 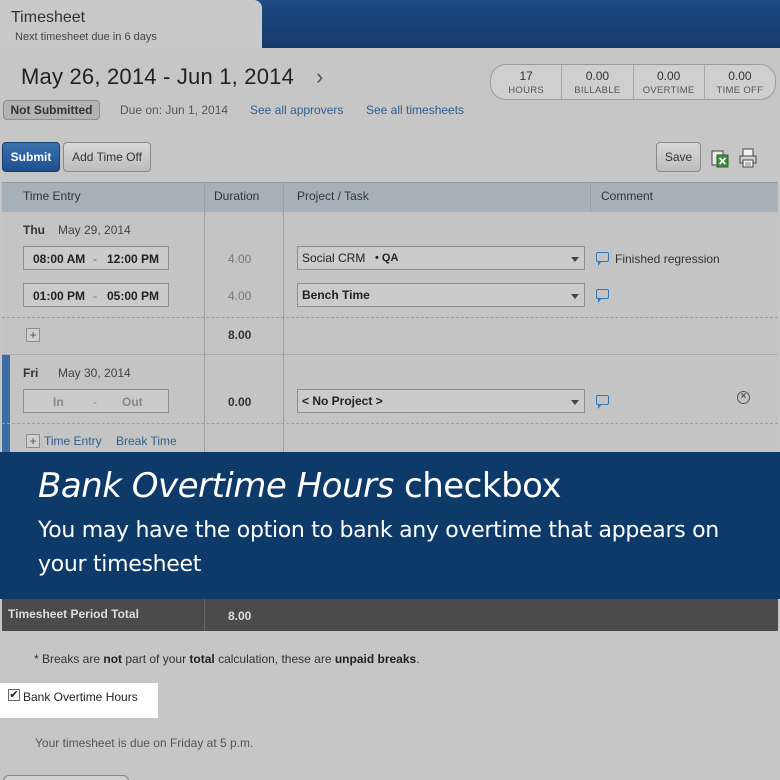 I want to click on project-name: < No Project >, so click(x=342, y=401).